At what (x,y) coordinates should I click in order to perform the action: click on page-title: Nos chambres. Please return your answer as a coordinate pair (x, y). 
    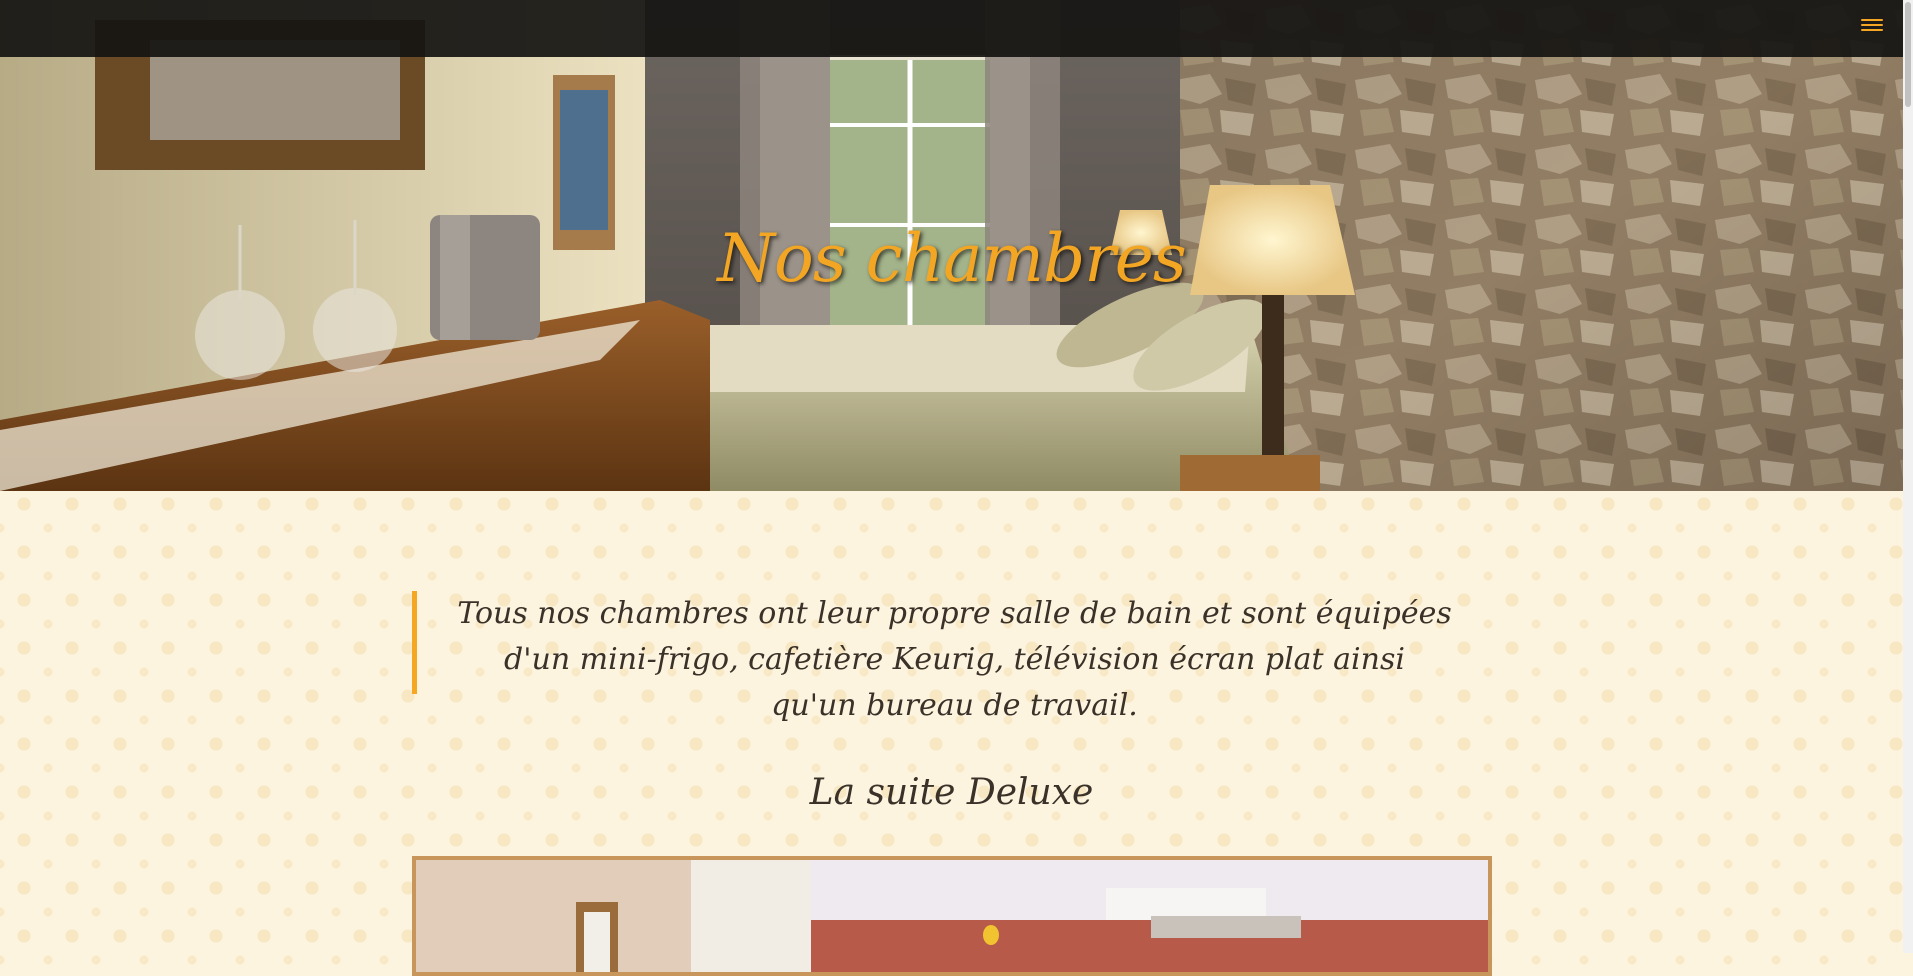
    Looking at the image, I should click on (951, 258).